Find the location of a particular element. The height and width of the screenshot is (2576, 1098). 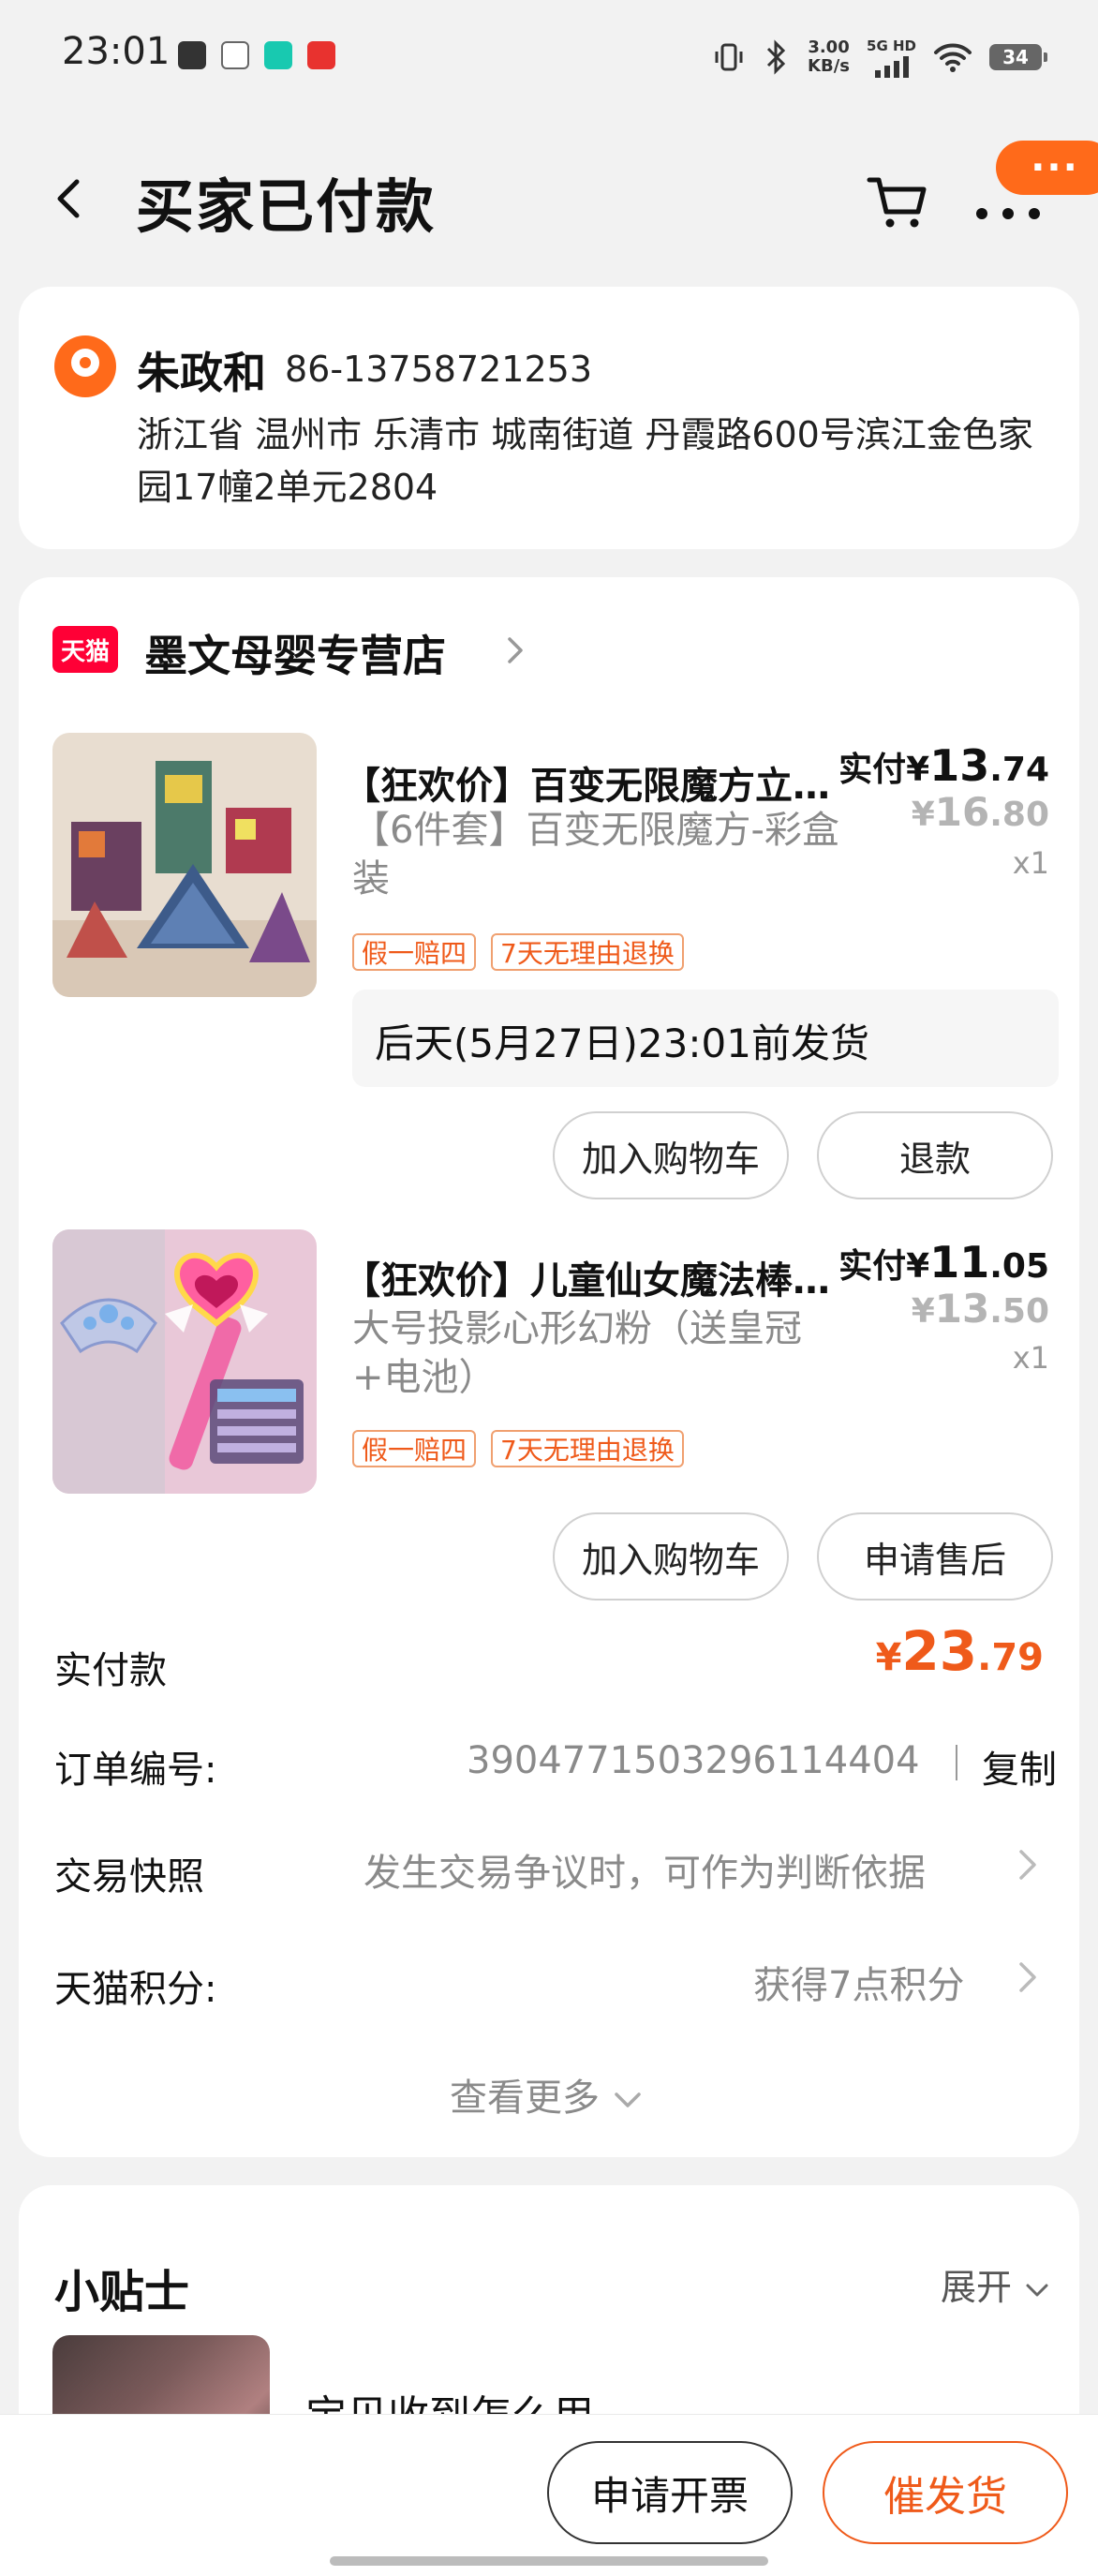

points-value: 获得7点积分 is located at coordinates (858, 1982).